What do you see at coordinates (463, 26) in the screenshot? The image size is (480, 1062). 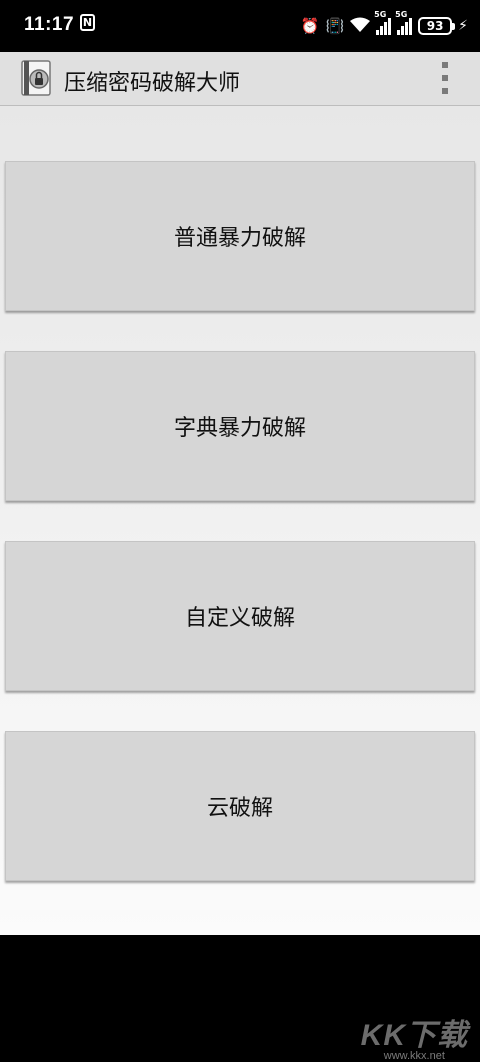 I see `bolt-icon: ⚡` at bounding box center [463, 26].